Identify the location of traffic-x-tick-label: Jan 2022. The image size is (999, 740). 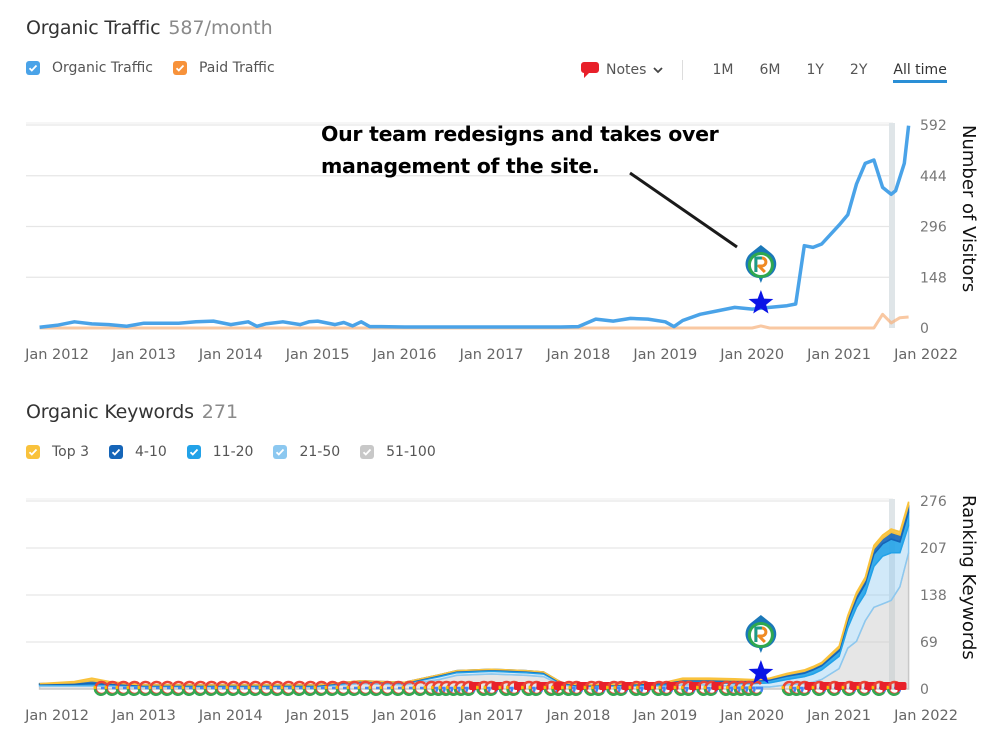
(925, 355).